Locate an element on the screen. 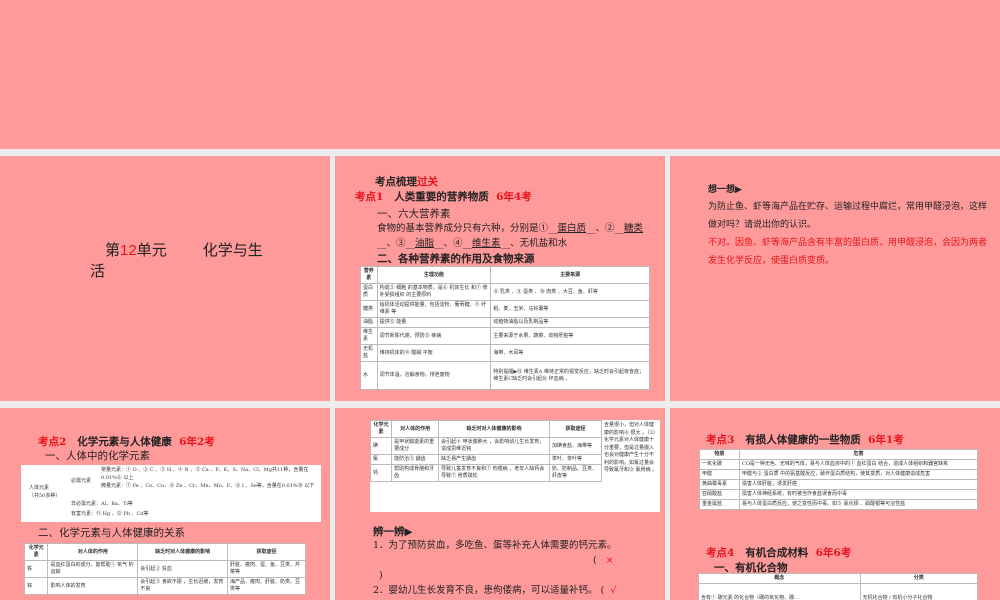 The width and height of the screenshot is (1000, 600). quiz-title: 辨一辨▶ is located at coordinates (393, 532).